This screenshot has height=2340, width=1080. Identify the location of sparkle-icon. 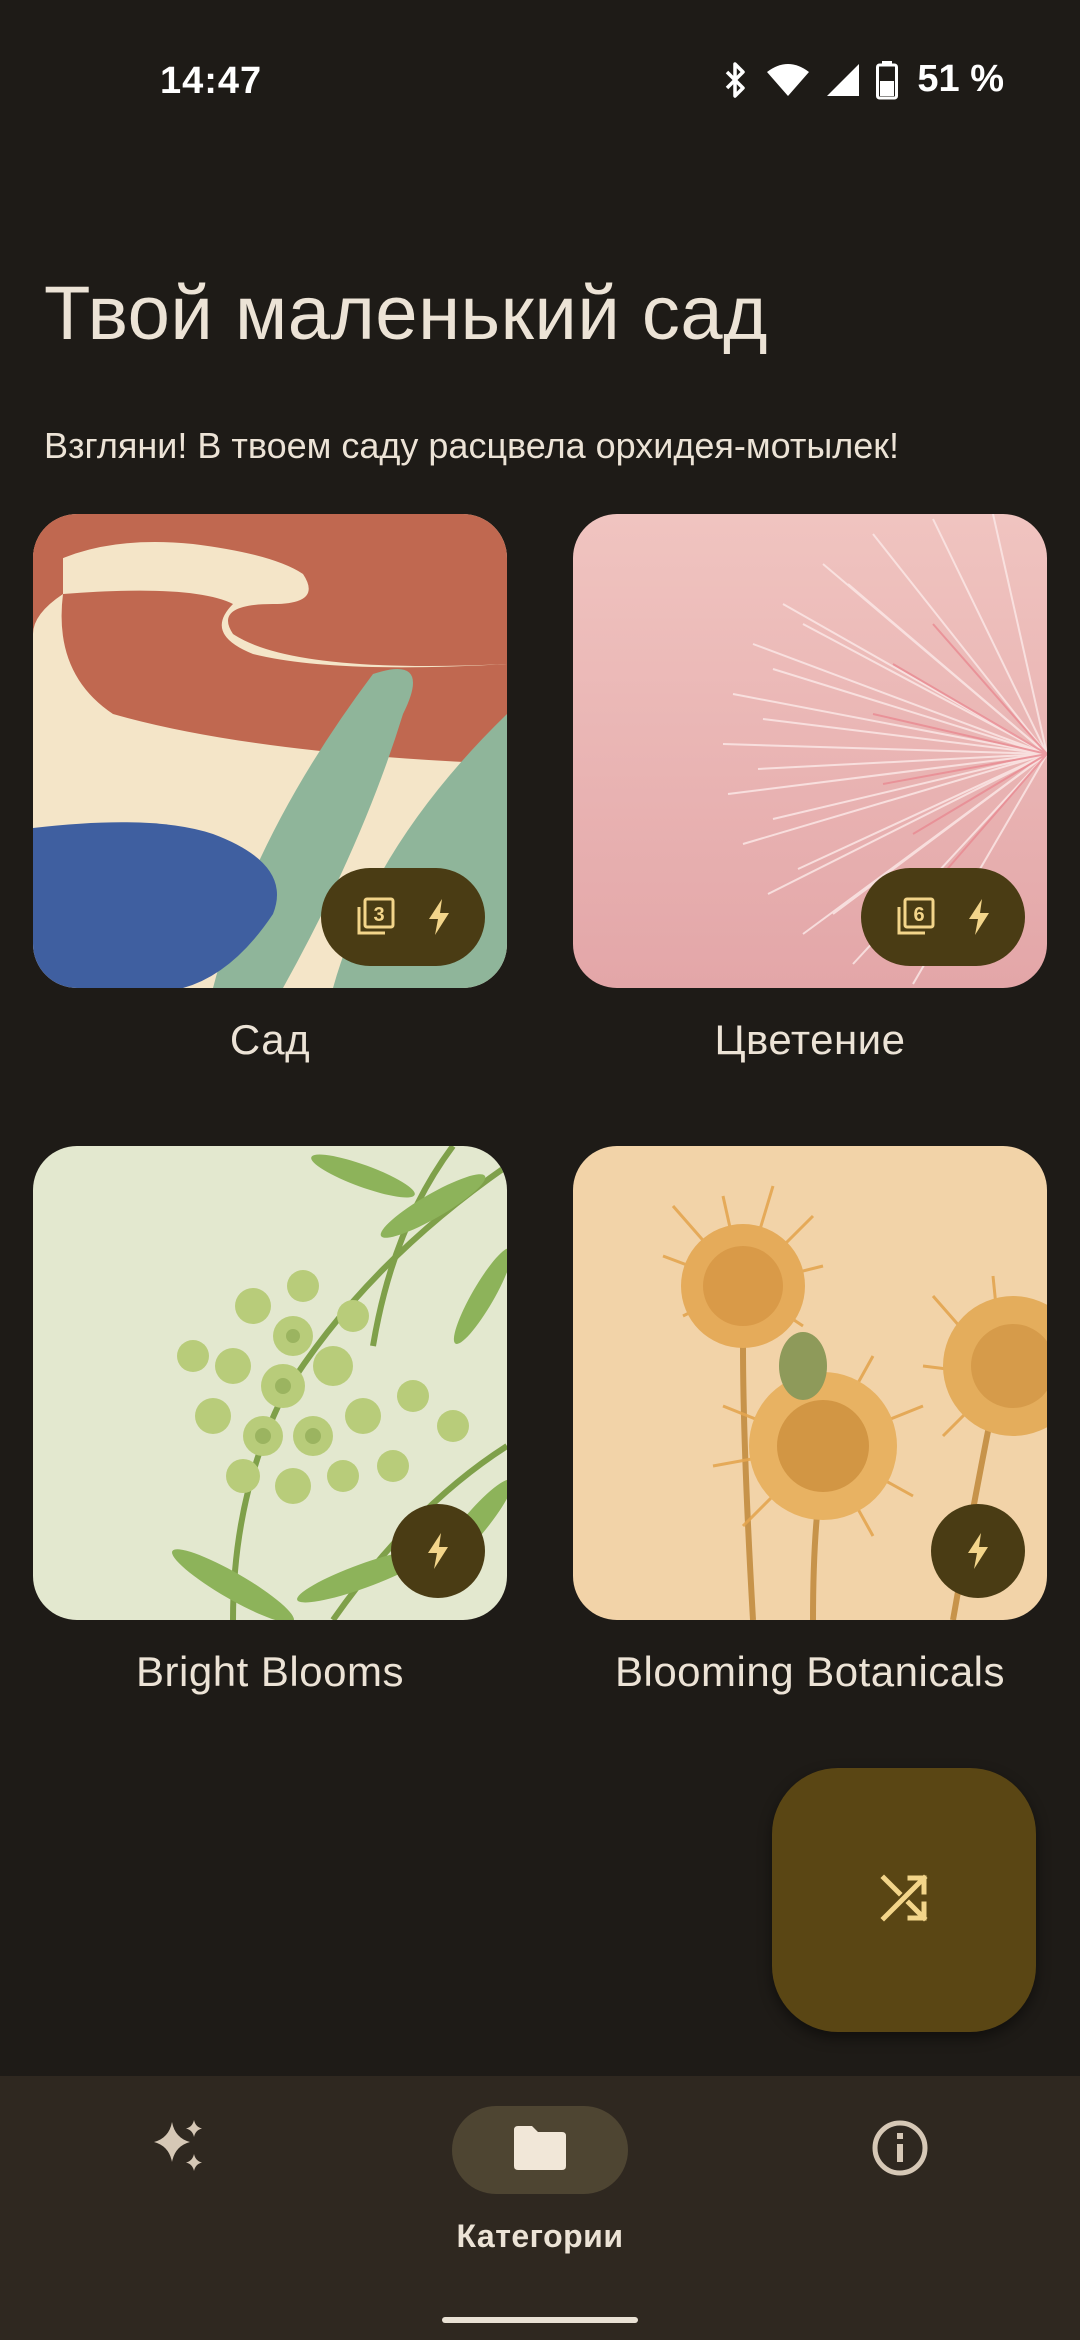
(180, 2150).